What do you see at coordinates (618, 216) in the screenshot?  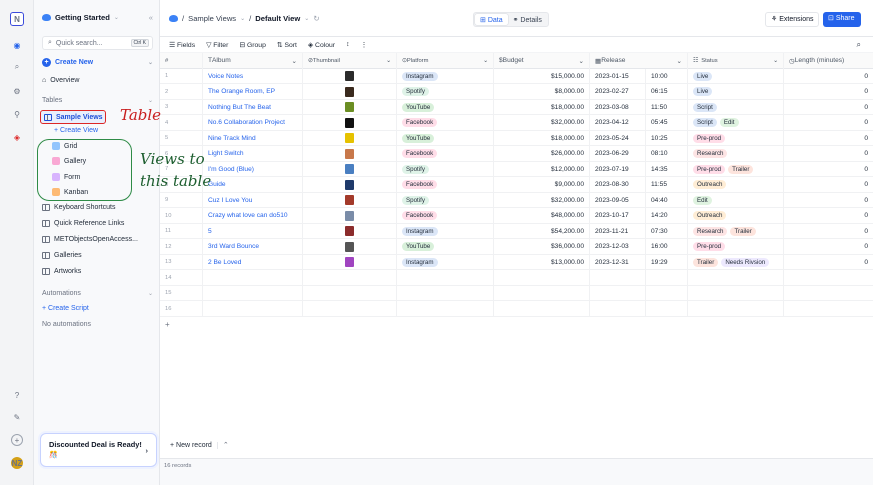 I see `release-date-cell: 2023-10-17` at bounding box center [618, 216].